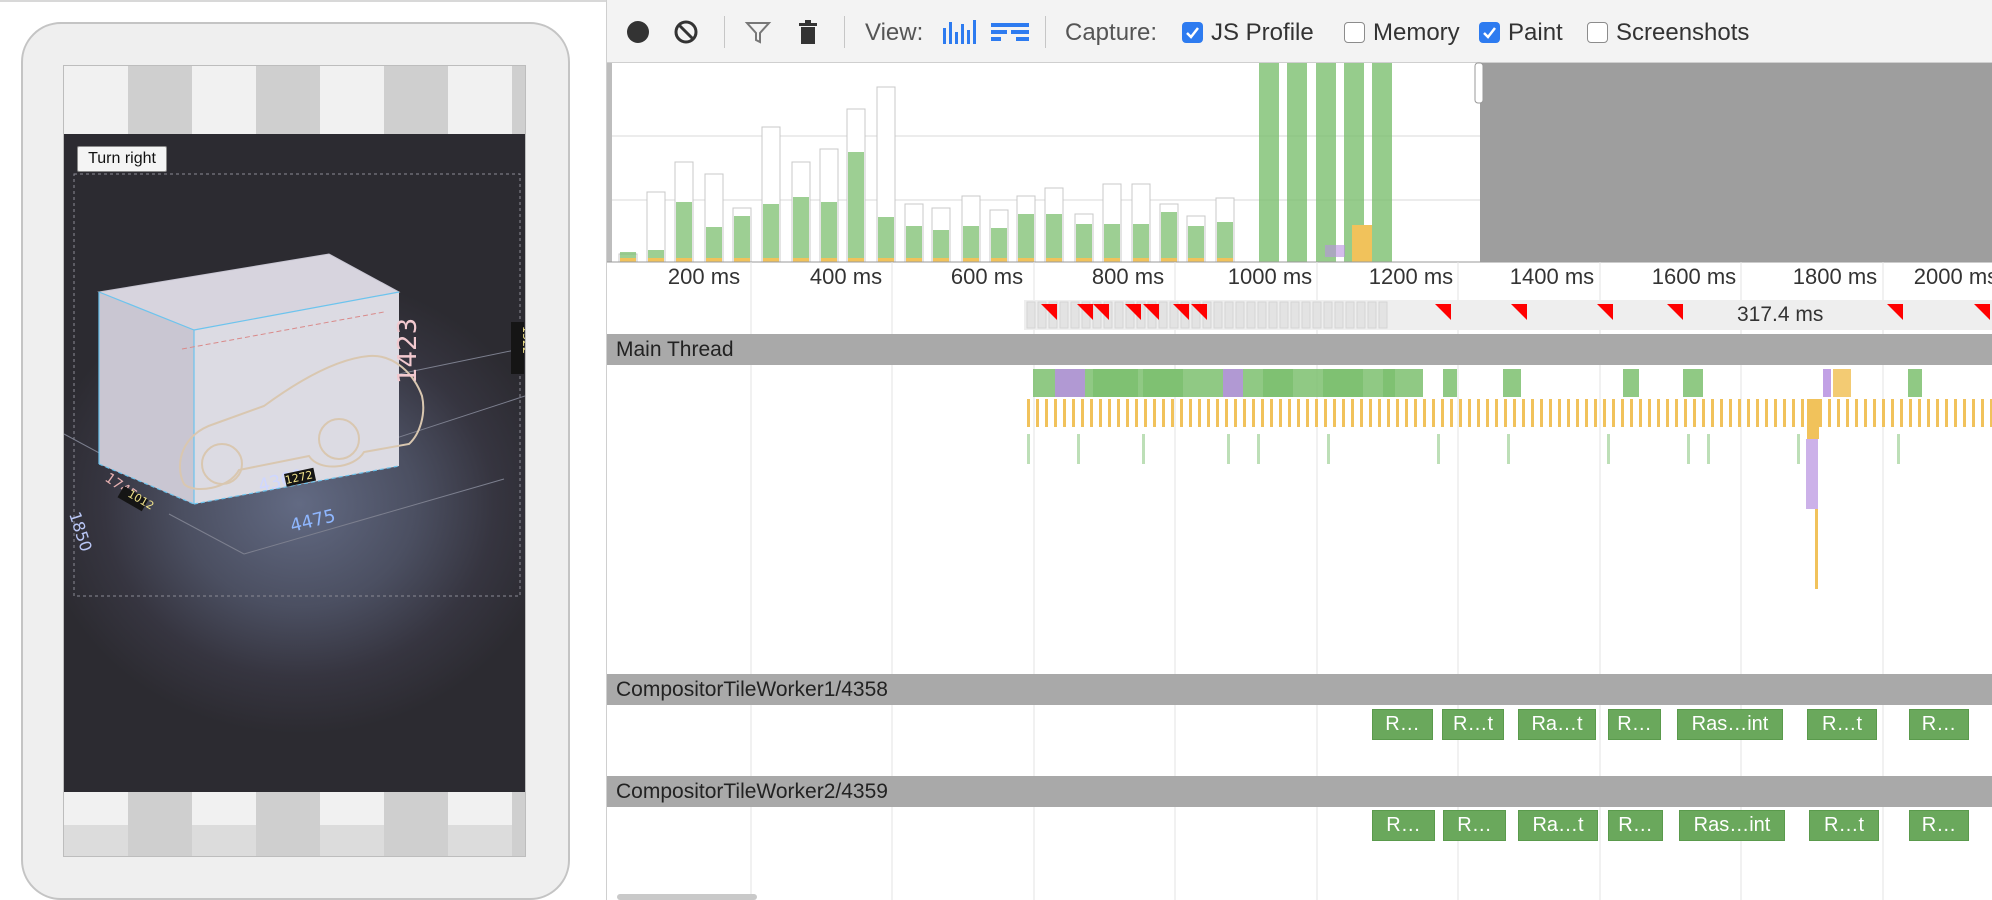 This screenshot has height=900, width=1992. What do you see at coordinates (122, 159) in the screenshot?
I see `turn-right-button: Turn right` at bounding box center [122, 159].